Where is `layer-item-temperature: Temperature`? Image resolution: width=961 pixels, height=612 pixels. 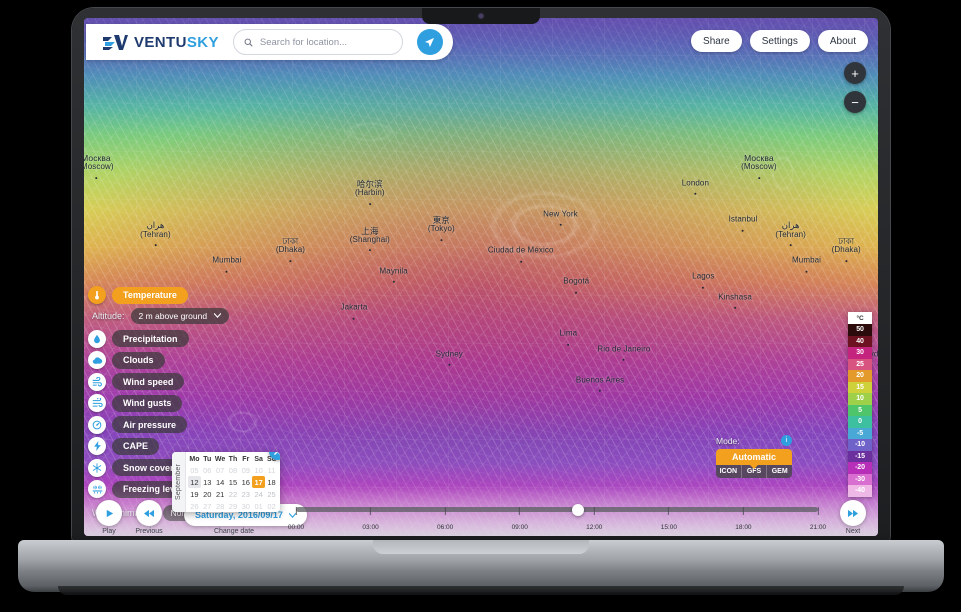 layer-item-temperature: Temperature is located at coordinates (158, 295).